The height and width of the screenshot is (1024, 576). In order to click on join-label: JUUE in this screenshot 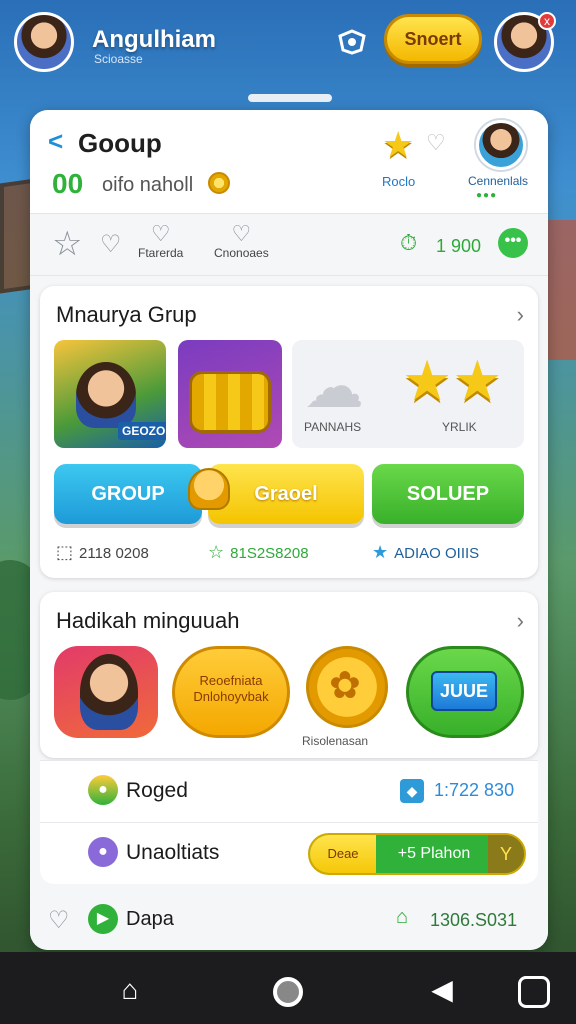, I will do `click(464, 691)`.